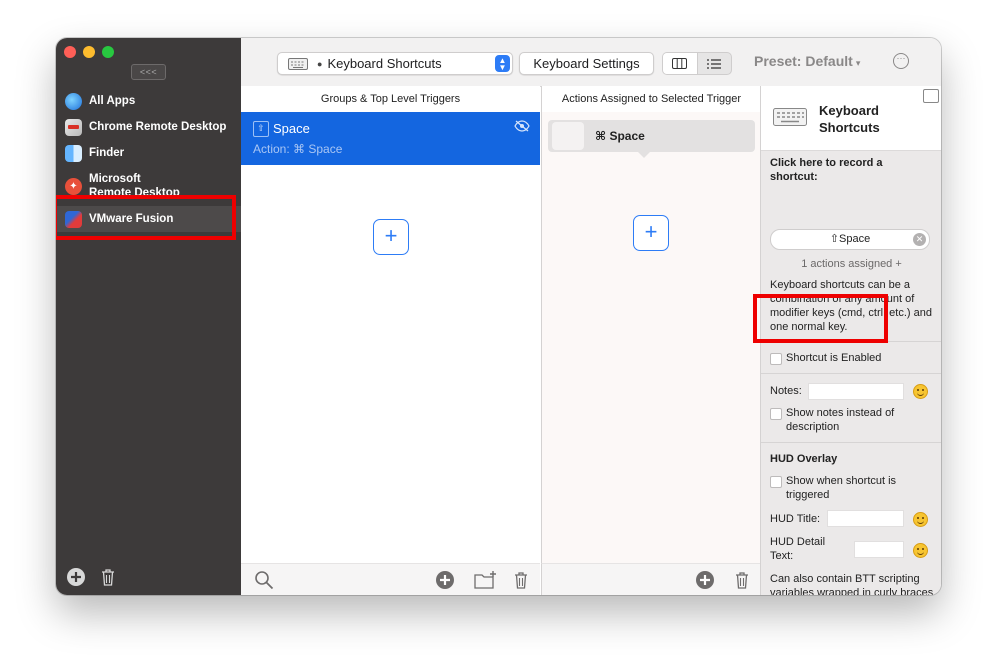 Image resolution: width=997 pixels, height=669 pixels. I want to click on select-stepper-icon: ▲ ▼, so click(502, 63).